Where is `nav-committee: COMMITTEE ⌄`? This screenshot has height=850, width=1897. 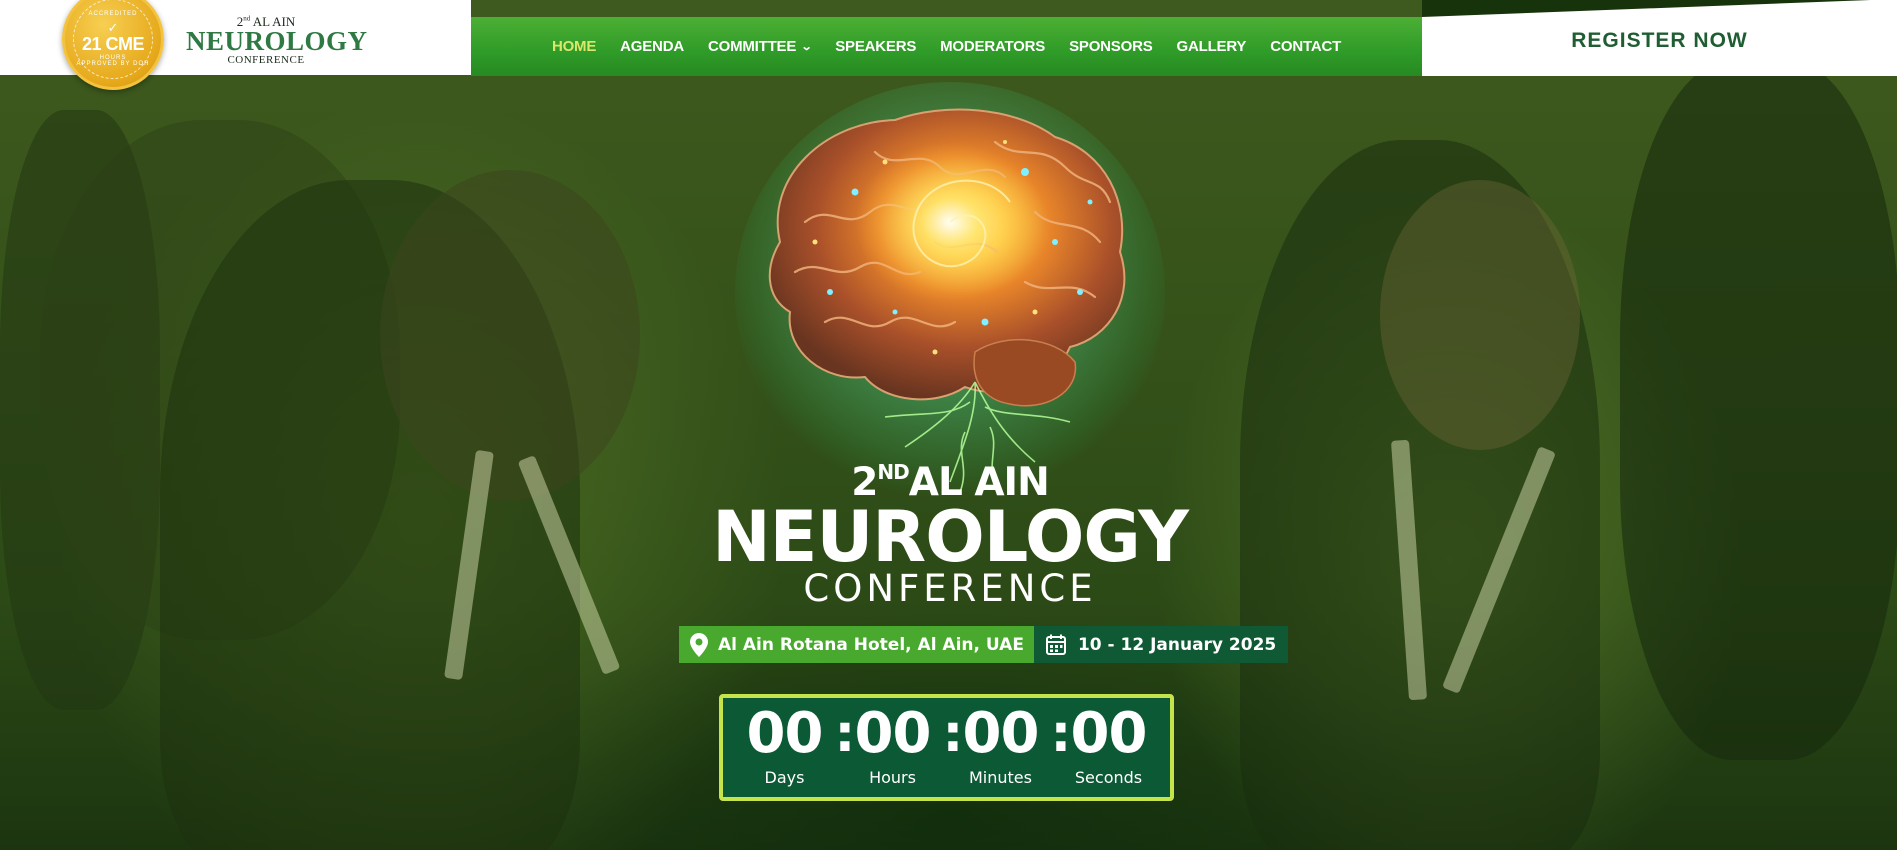
nav-committee: COMMITTEE ⌄ is located at coordinates (759, 46).